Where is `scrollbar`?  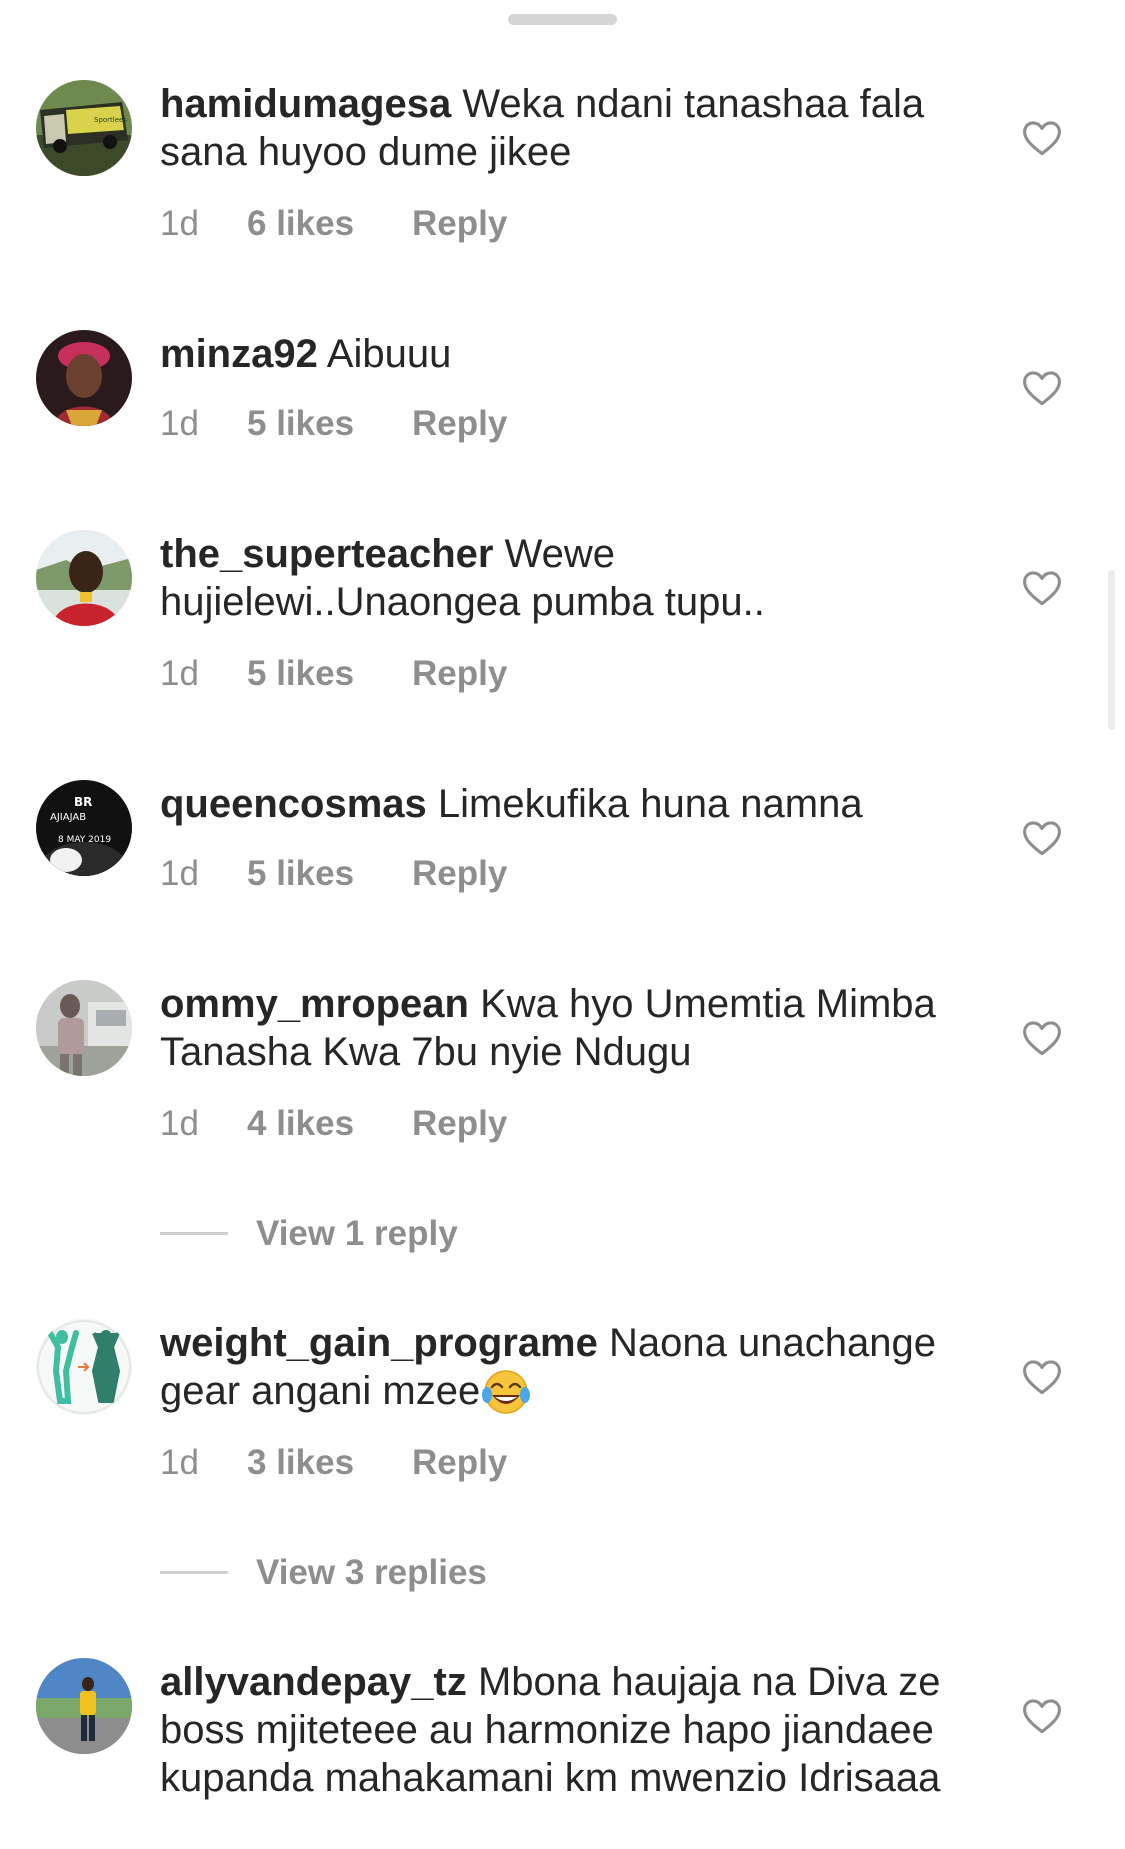 scrollbar is located at coordinates (1111, 650).